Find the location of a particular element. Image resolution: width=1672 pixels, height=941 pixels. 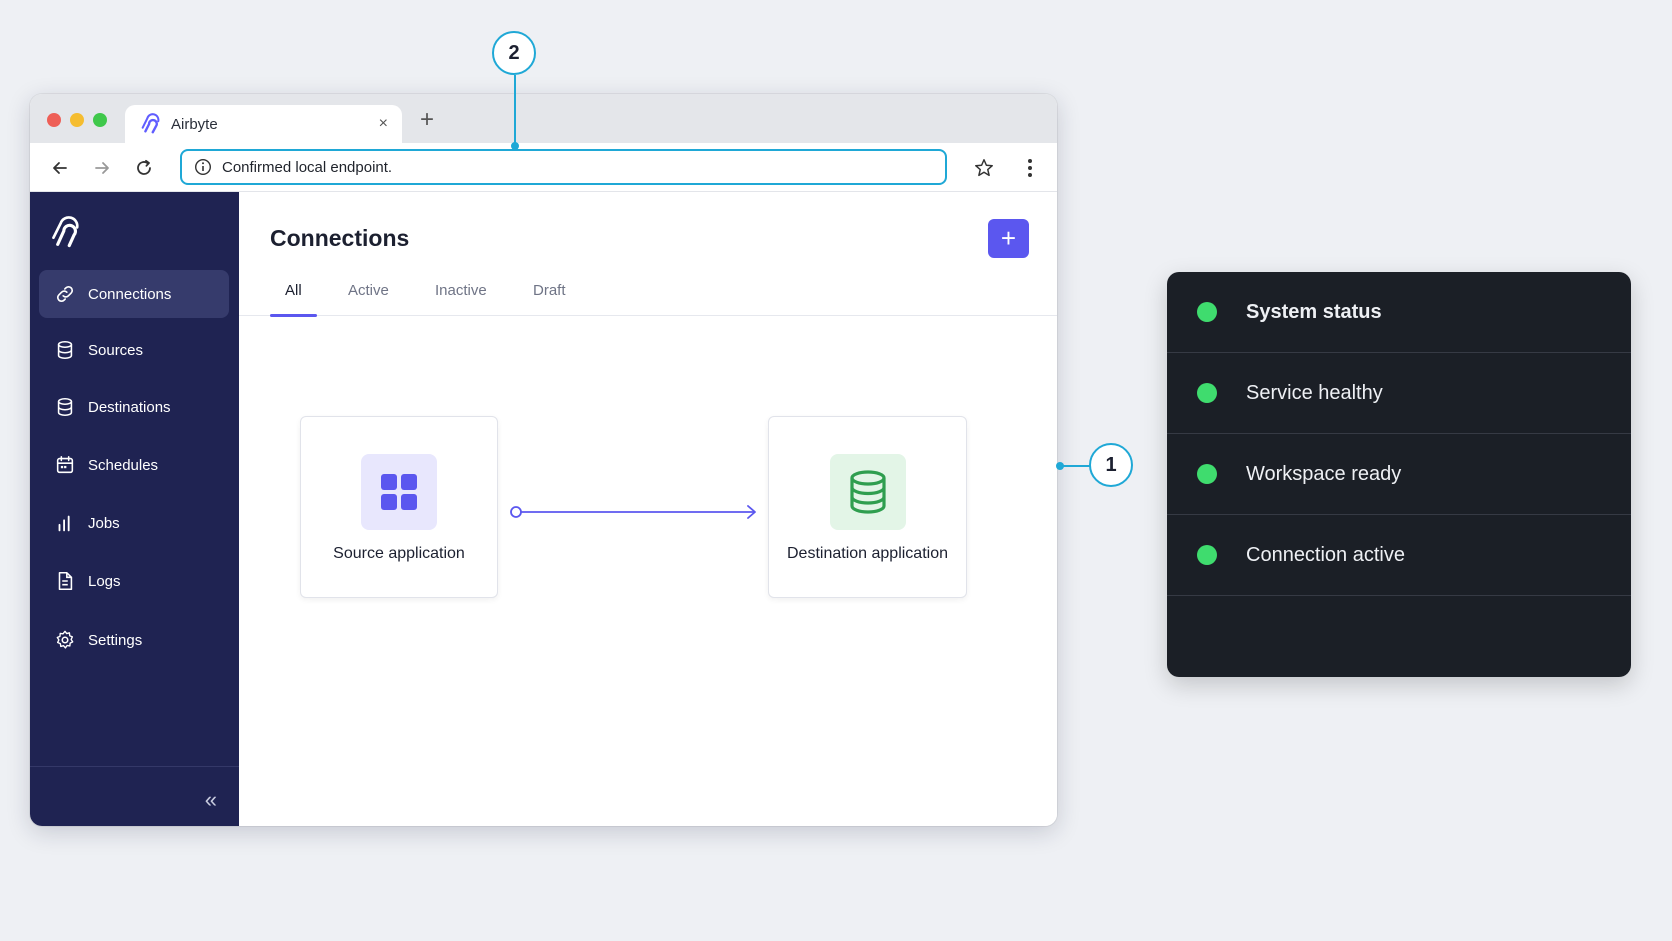

status-item: Workspace ready is located at coordinates (1399, 474).